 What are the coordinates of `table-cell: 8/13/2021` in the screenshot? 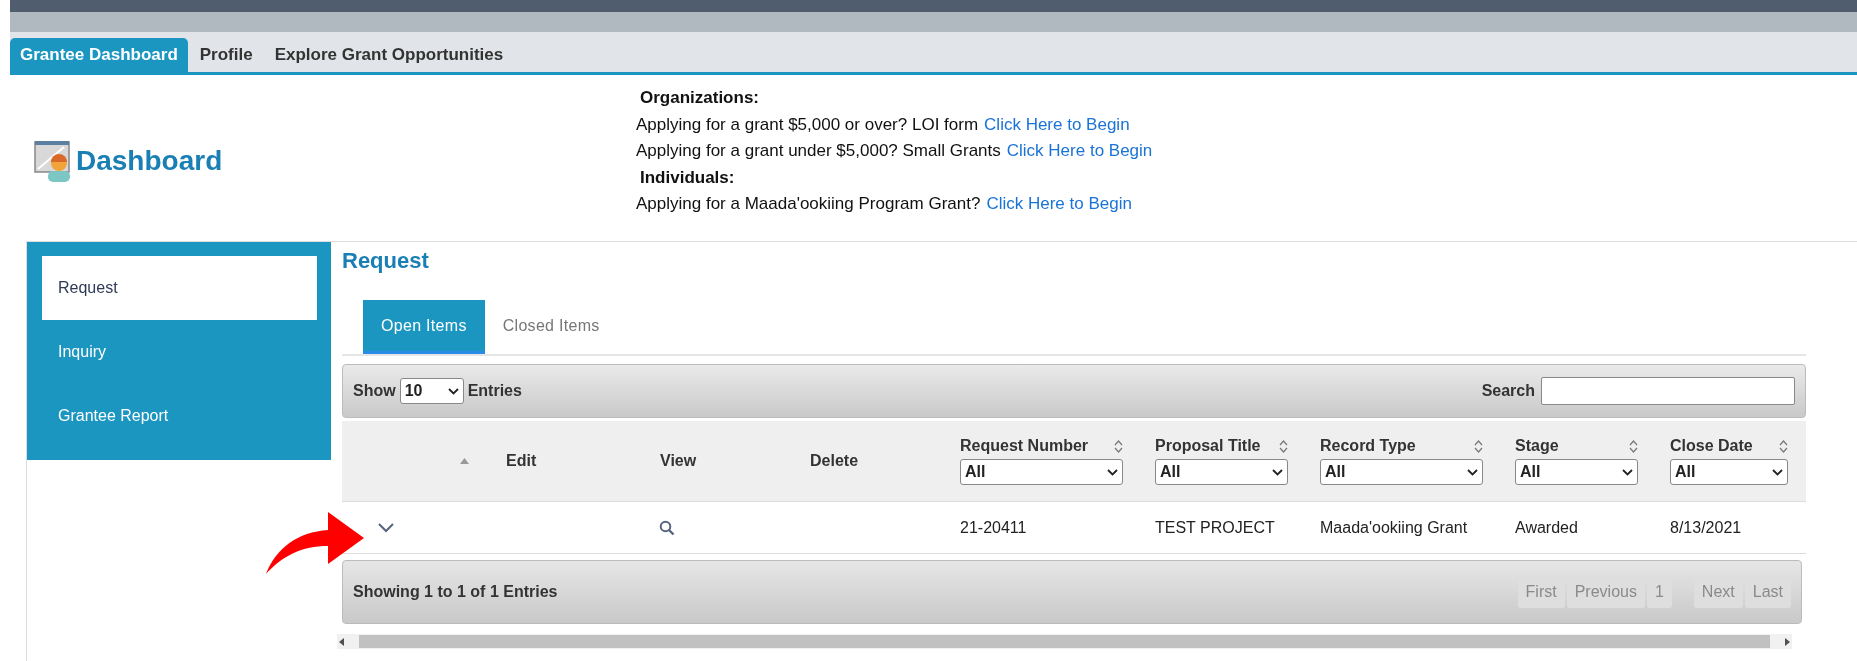 It's located at (1706, 527).